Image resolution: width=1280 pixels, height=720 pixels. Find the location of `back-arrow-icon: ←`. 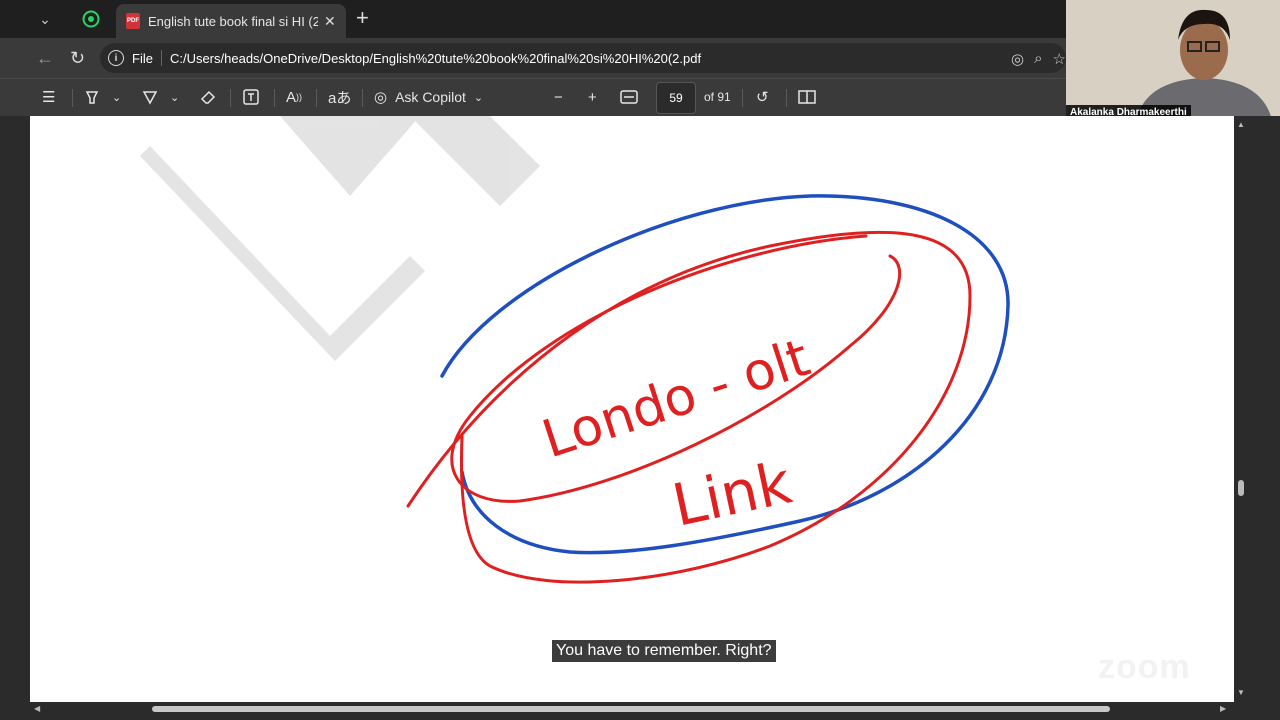

back-arrow-icon: ← is located at coordinates (45, 58).